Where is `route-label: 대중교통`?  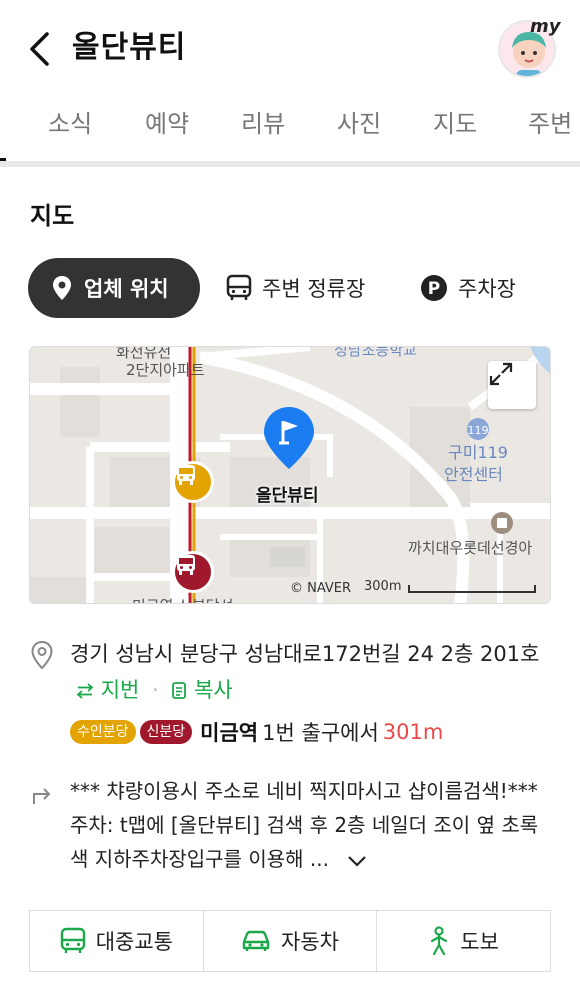 route-label: 대중교통 is located at coordinates (134, 942).